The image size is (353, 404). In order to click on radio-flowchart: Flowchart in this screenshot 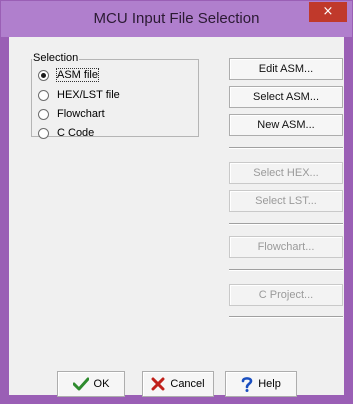, I will do `click(71, 114)`.